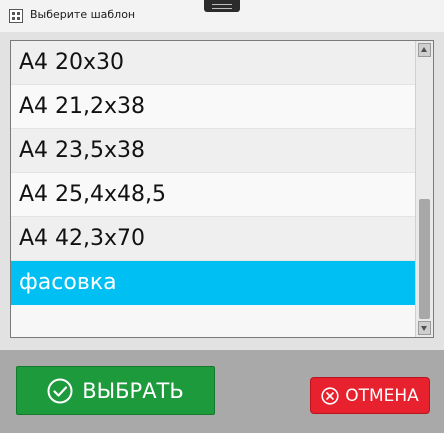 The width and height of the screenshot is (444, 433). Describe the element at coordinates (83, 14) in the screenshot. I see `window-title: Выберите шаблон` at that location.